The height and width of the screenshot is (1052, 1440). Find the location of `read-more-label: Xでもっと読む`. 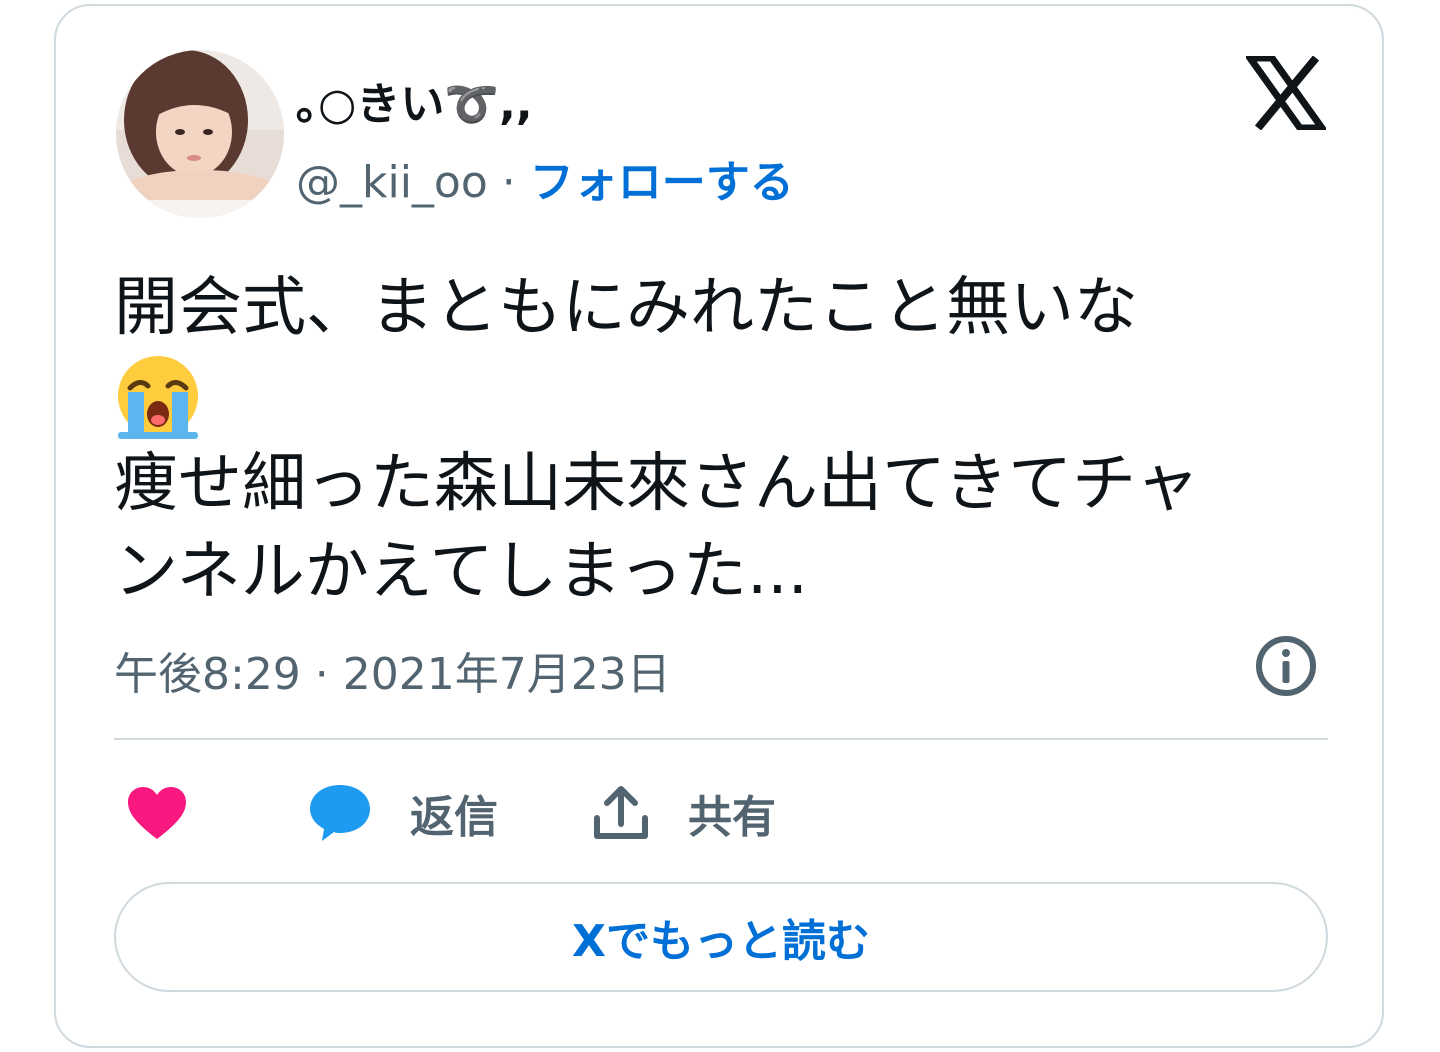

read-more-label: Xでもっと読む is located at coordinates (721, 941).